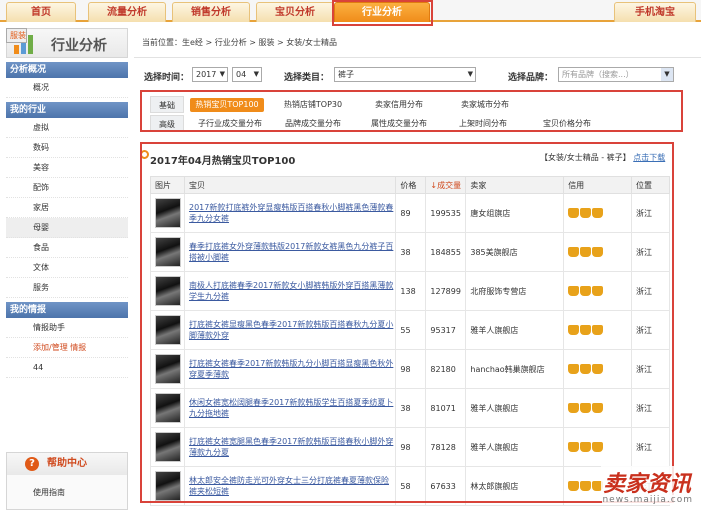 The height and width of the screenshot is (515, 701). Describe the element at coordinates (446, 291) in the screenshot. I see `product-sales: 127899` at that location.